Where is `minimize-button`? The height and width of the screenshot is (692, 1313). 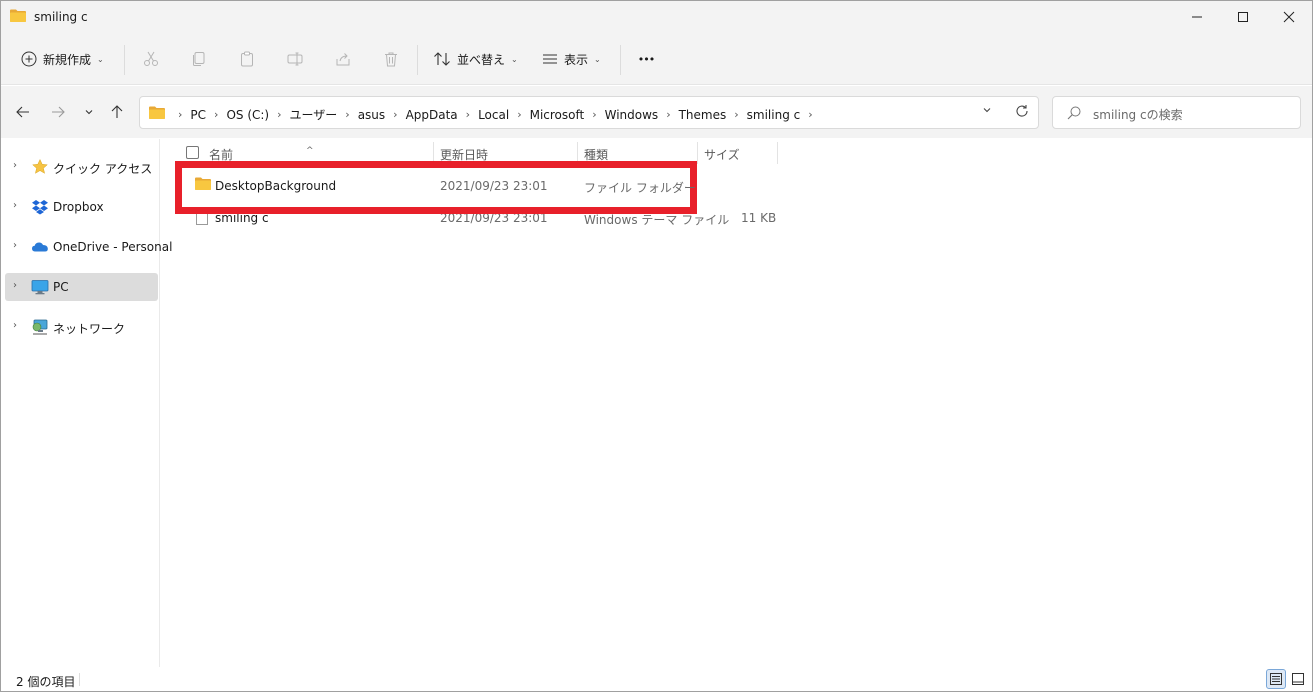
minimize-button is located at coordinates (1197, 17).